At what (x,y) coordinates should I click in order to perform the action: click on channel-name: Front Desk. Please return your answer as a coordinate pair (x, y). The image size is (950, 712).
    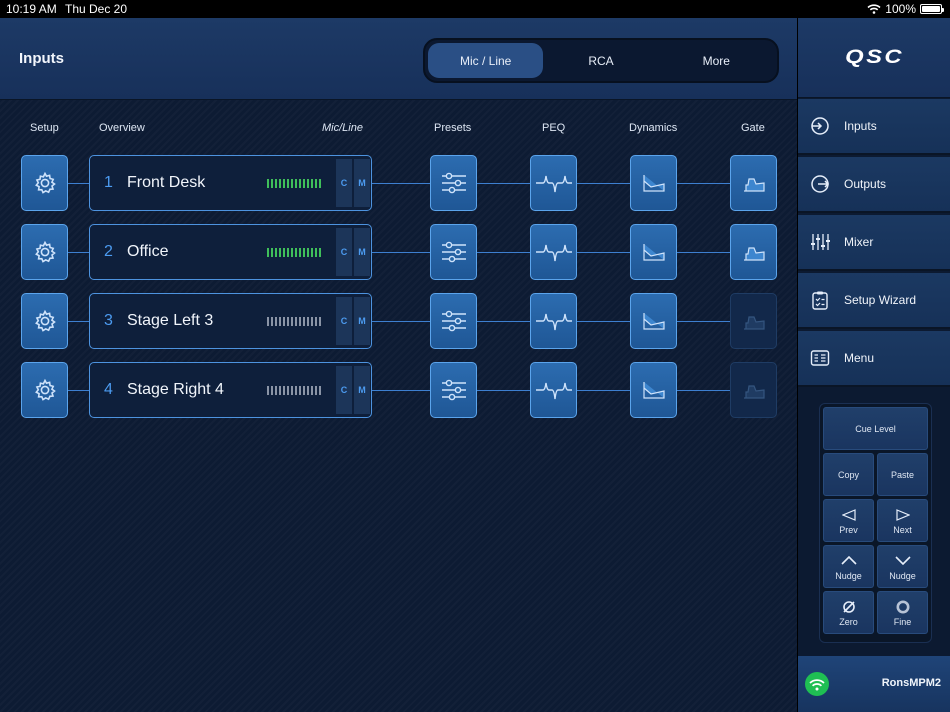
    Looking at the image, I should click on (166, 182).